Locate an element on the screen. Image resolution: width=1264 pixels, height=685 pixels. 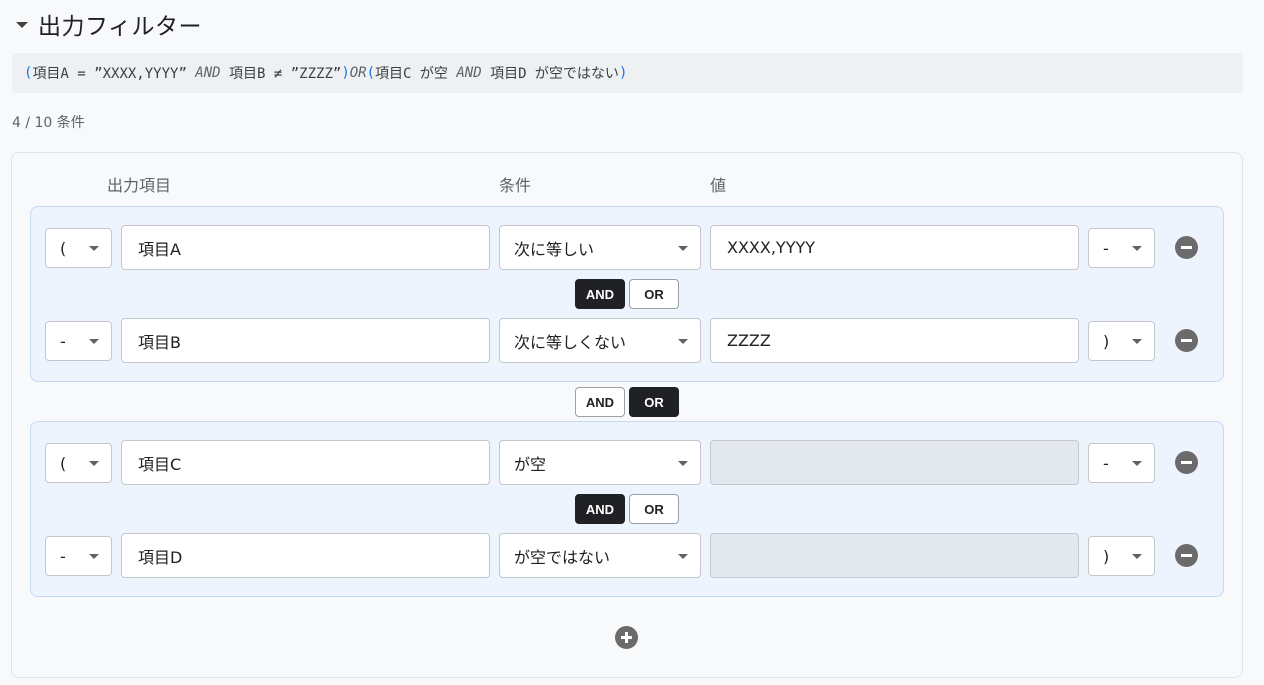
expr-clause: 項目D が空ではない is located at coordinates (550, 74).